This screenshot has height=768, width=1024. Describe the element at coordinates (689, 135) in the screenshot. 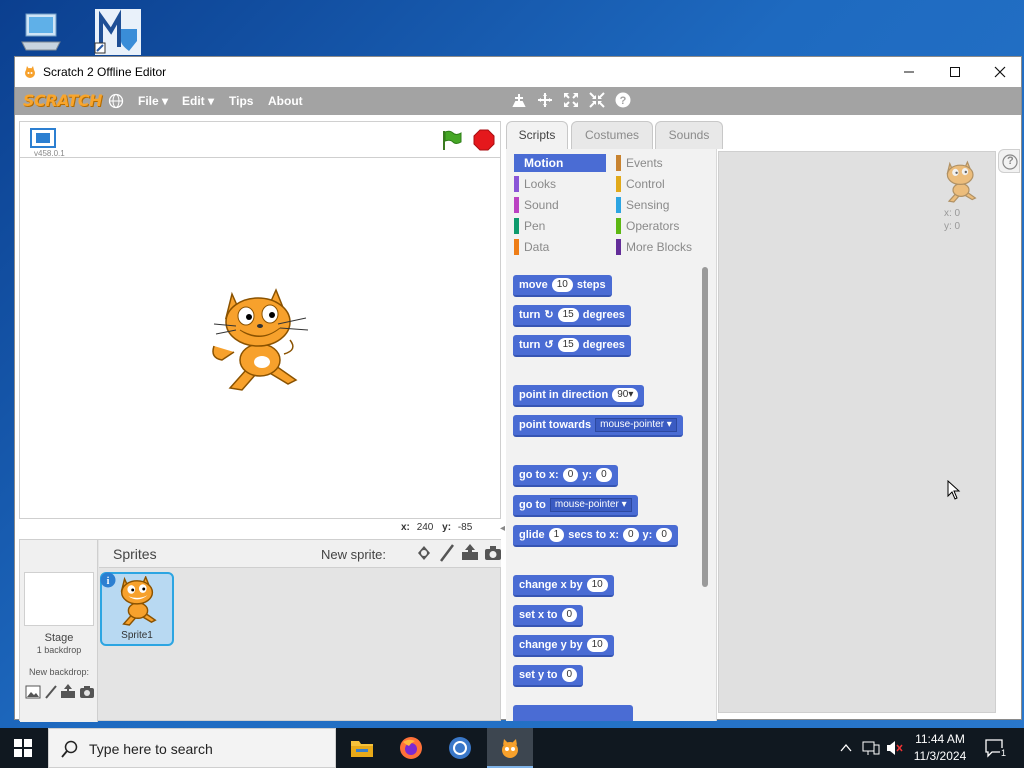

I see `tab-sounds: Sounds` at that location.